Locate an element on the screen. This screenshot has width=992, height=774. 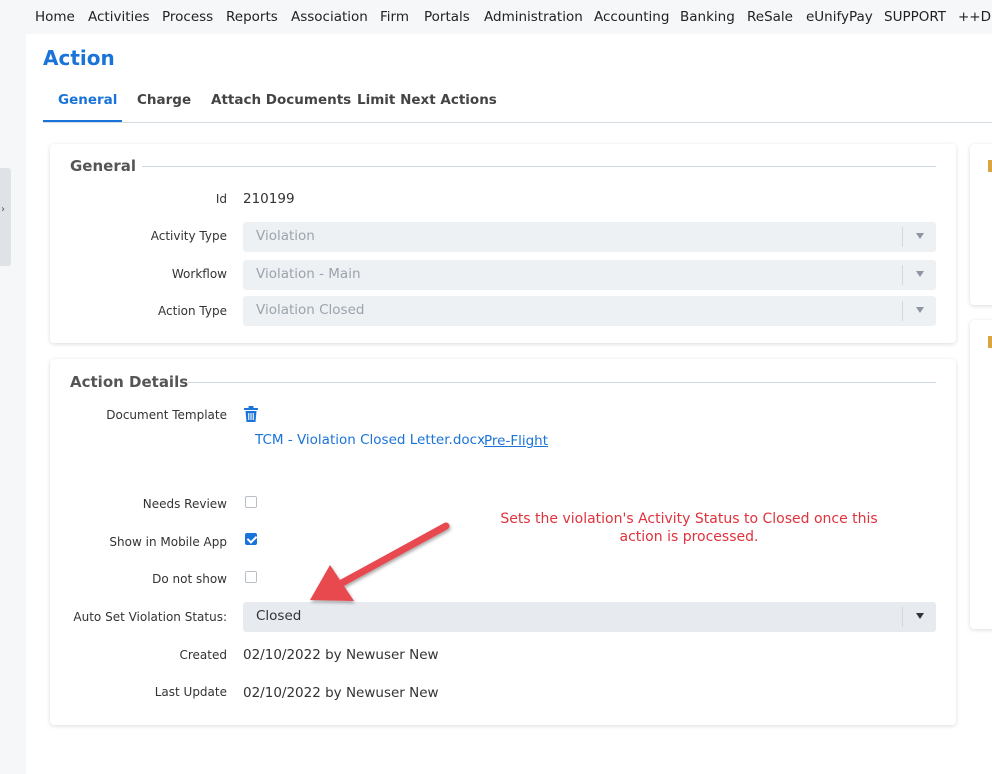
trash-icon is located at coordinates (251, 414).